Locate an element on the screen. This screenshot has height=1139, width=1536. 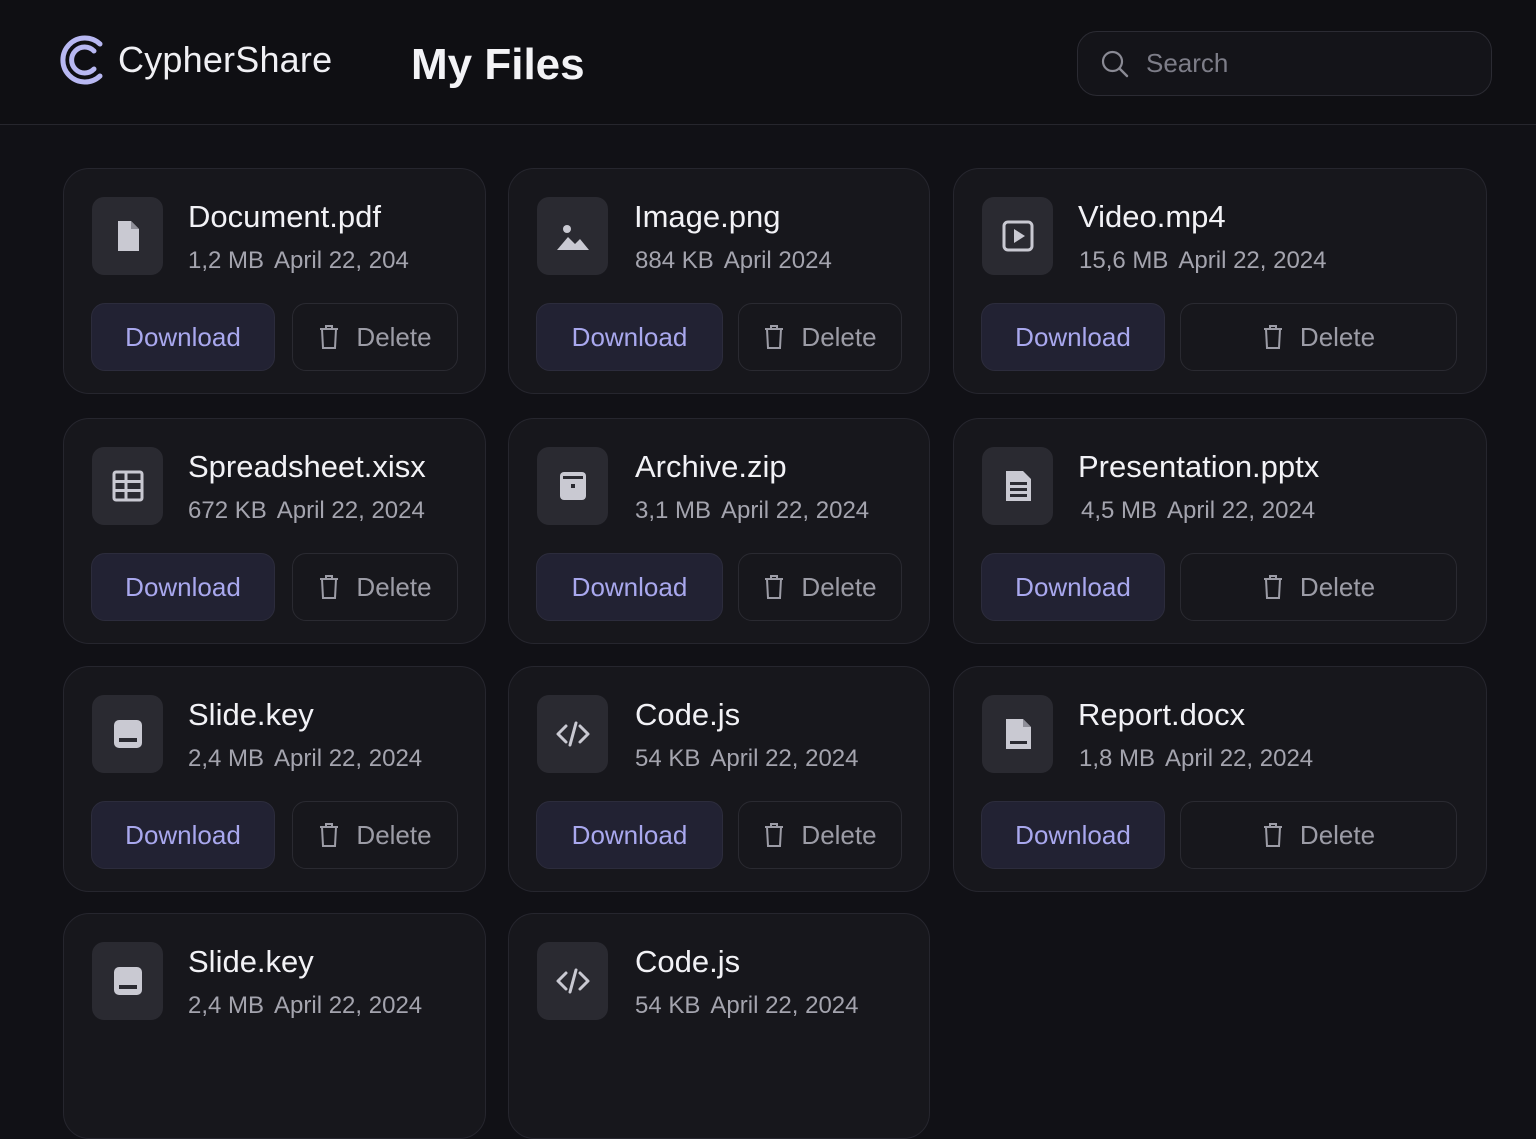
app-name: CypherShare is located at coordinates (225, 59).